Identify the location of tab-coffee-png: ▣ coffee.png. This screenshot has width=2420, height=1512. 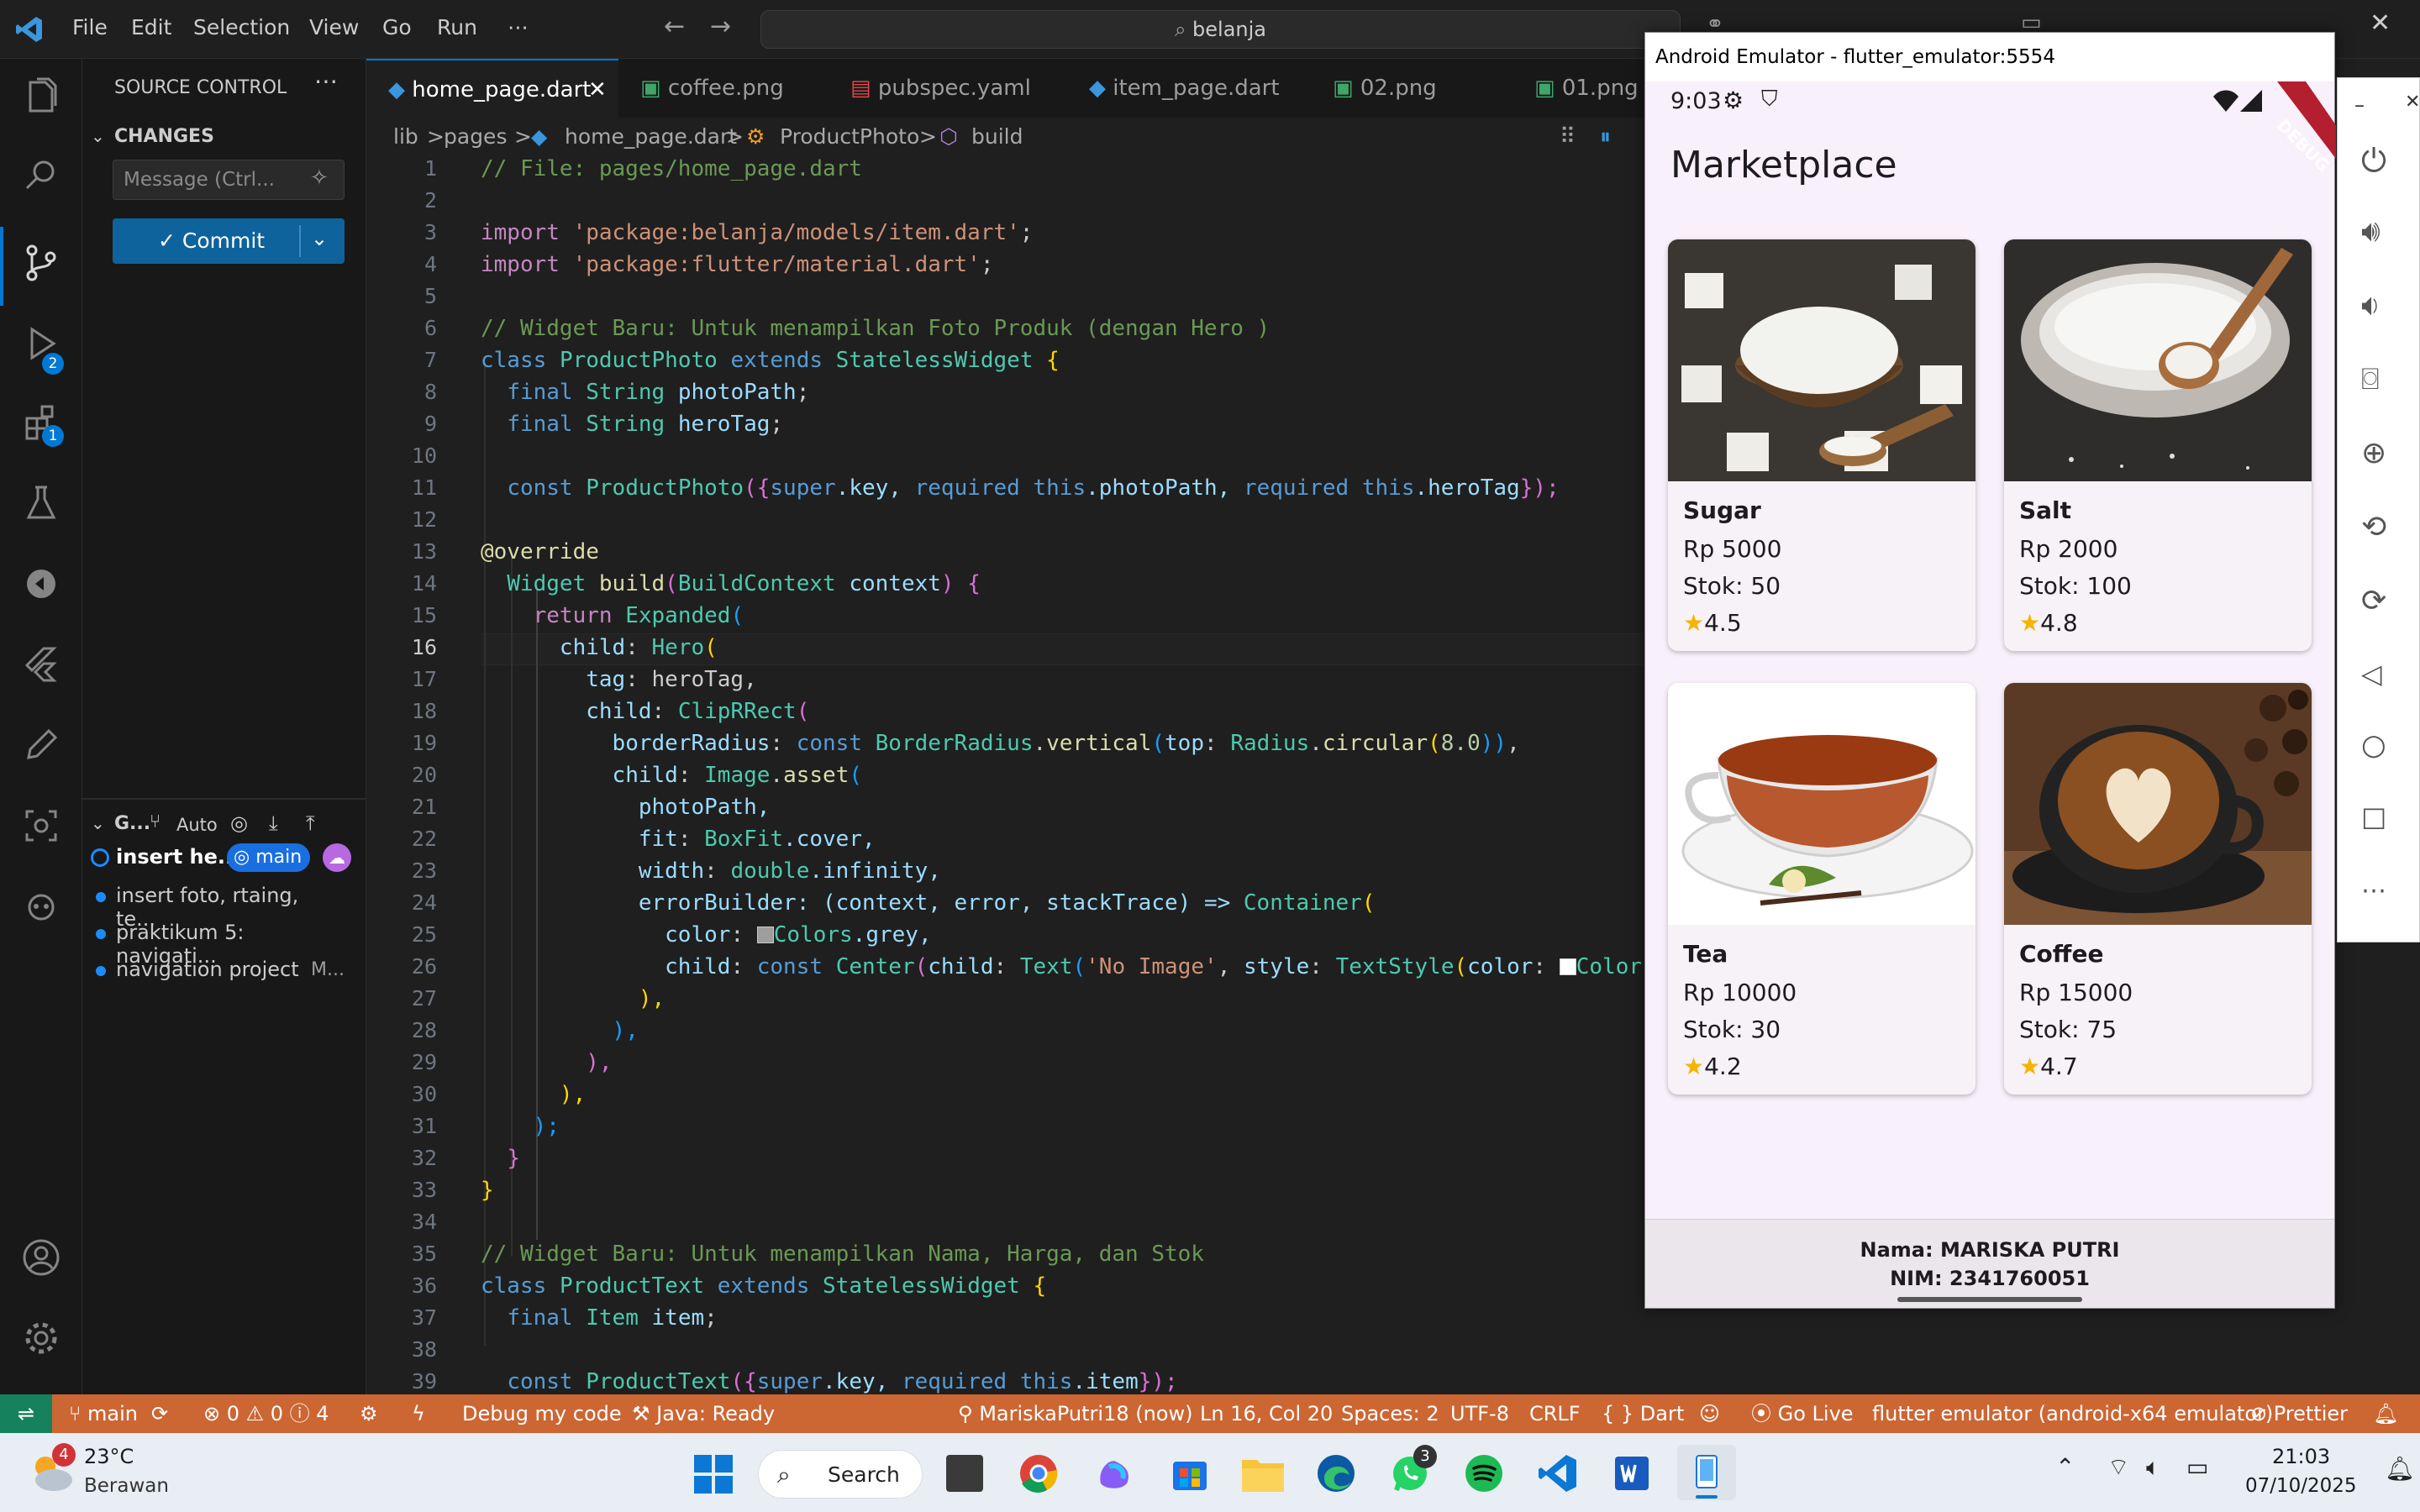
(723, 88).